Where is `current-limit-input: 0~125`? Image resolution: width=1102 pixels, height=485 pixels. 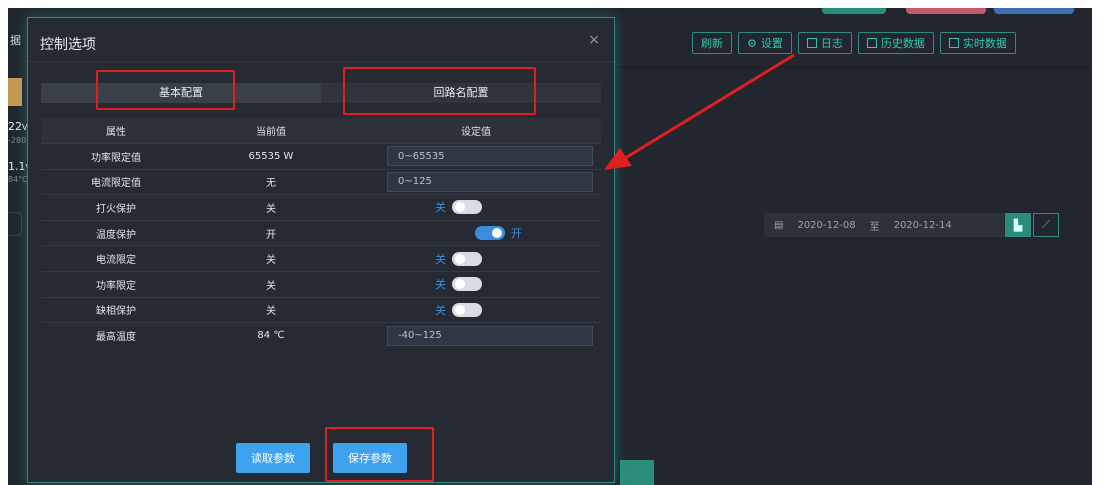 current-limit-input: 0~125 is located at coordinates (490, 181).